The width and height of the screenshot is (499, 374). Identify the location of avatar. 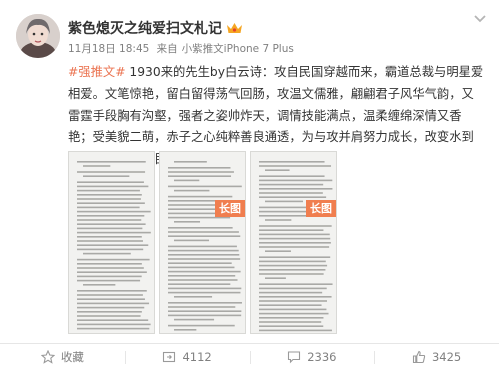
(38, 36).